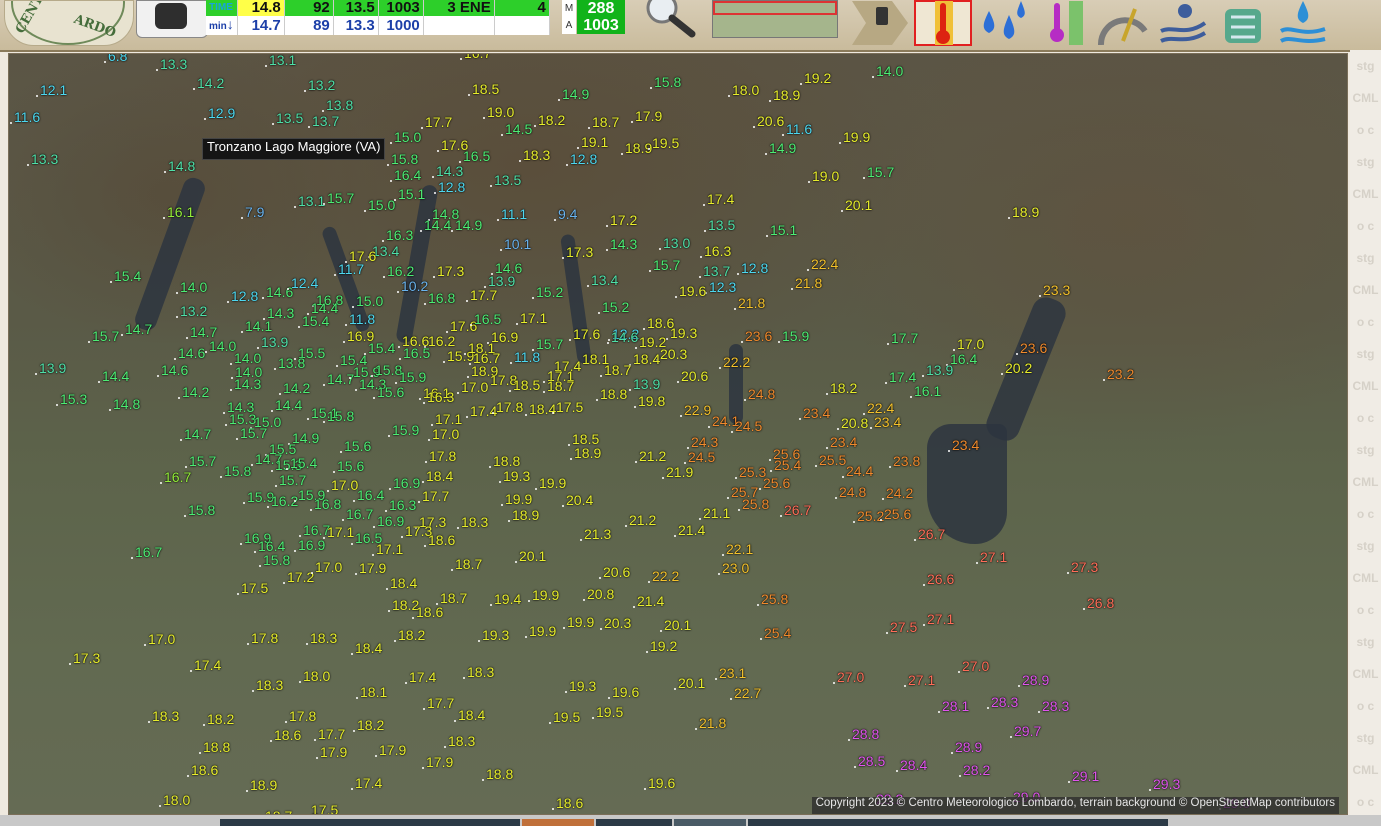 The height and width of the screenshot is (826, 1381). What do you see at coordinates (569, 407) in the screenshot?
I see `station-temperature: 17.5` at bounding box center [569, 407].